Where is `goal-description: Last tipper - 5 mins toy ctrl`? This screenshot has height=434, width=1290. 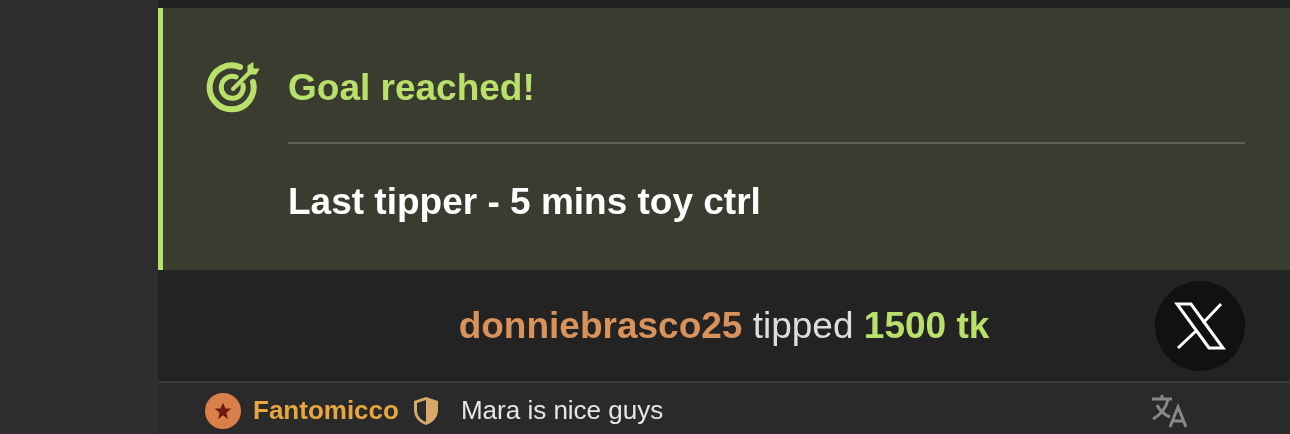
goal-description: Last tipper - 5 mins toy ctrl is located at coordinates (525, 202).